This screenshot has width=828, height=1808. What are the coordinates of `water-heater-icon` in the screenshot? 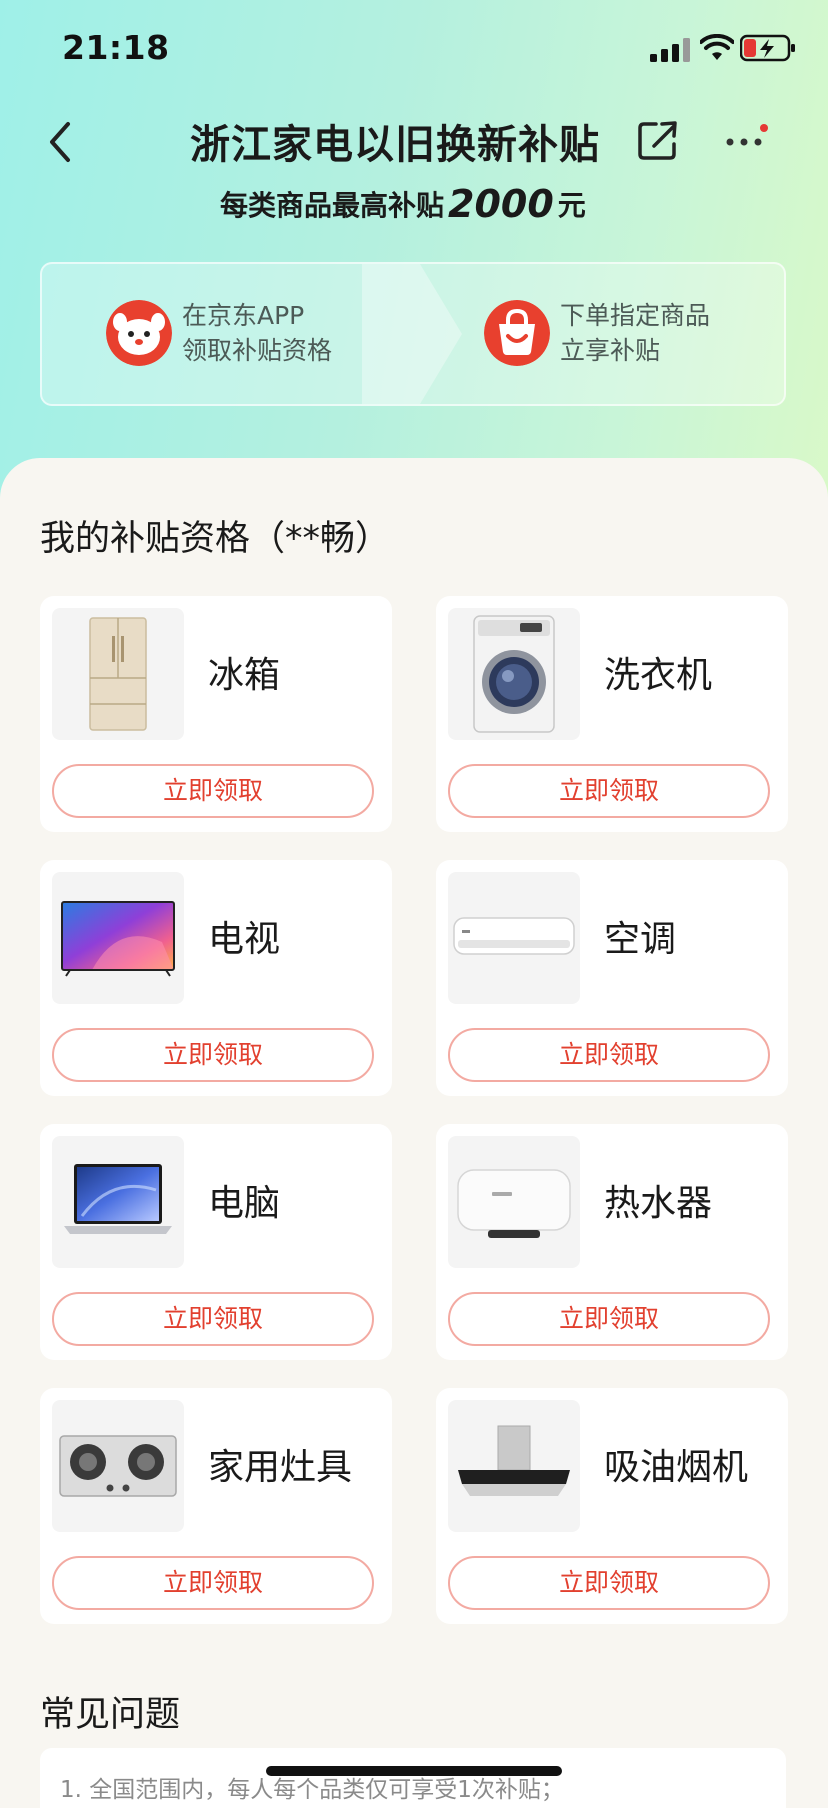 It's located at (514, 1202).